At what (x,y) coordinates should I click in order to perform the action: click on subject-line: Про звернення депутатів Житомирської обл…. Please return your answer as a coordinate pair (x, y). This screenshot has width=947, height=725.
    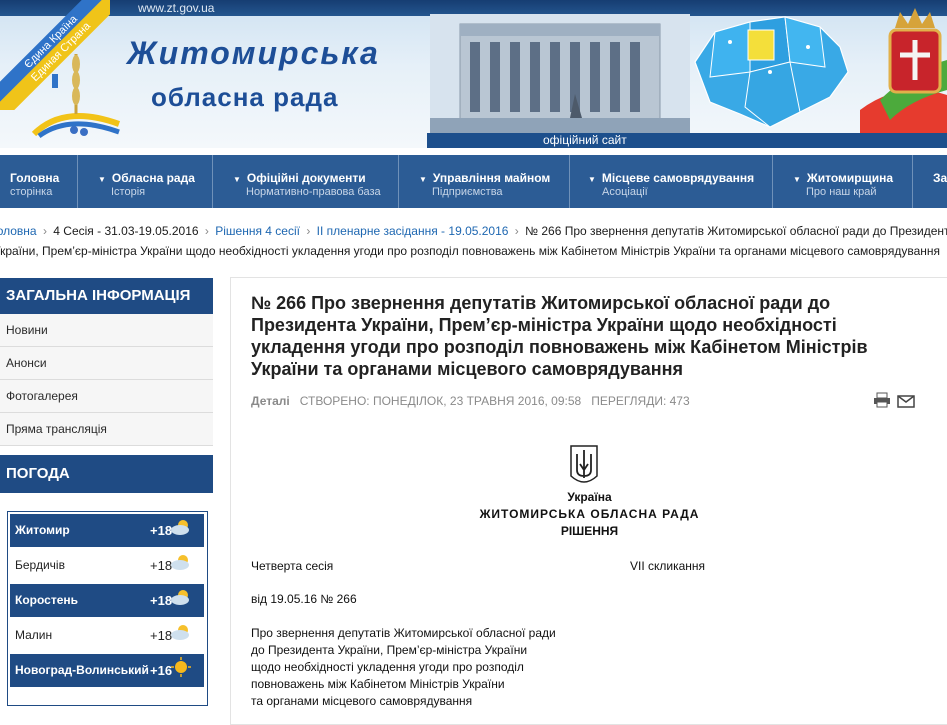
    Looking at the image, I should click on (403, 633).